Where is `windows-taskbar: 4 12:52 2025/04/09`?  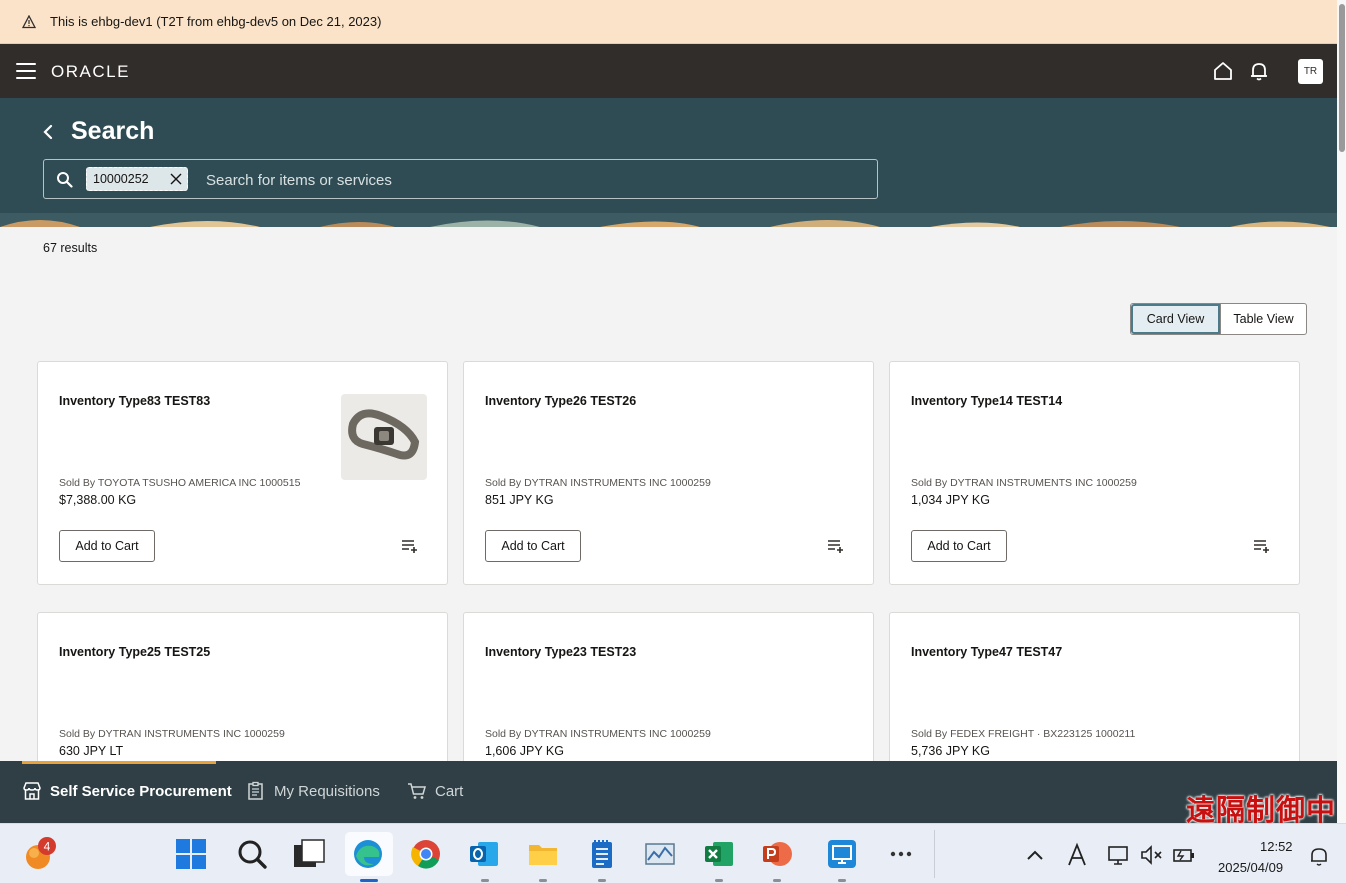
windows-taskbar: 4 12:52 2025/04/09 is located at coordinates (673, 853).